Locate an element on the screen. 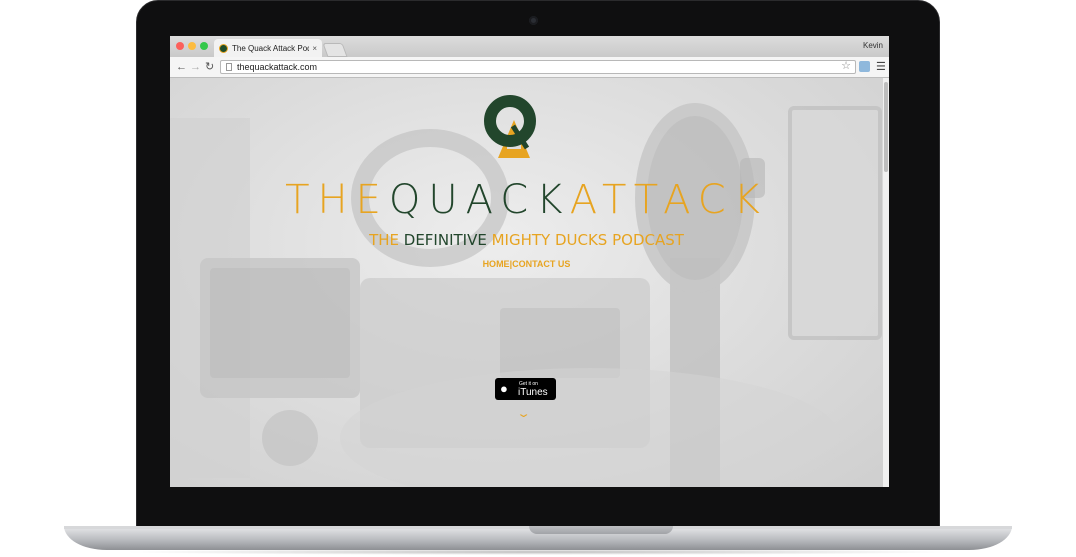 The image size is (1076, 557). browser-tab: The Quack Attack Podcast × is located at coordinates (268, 48).